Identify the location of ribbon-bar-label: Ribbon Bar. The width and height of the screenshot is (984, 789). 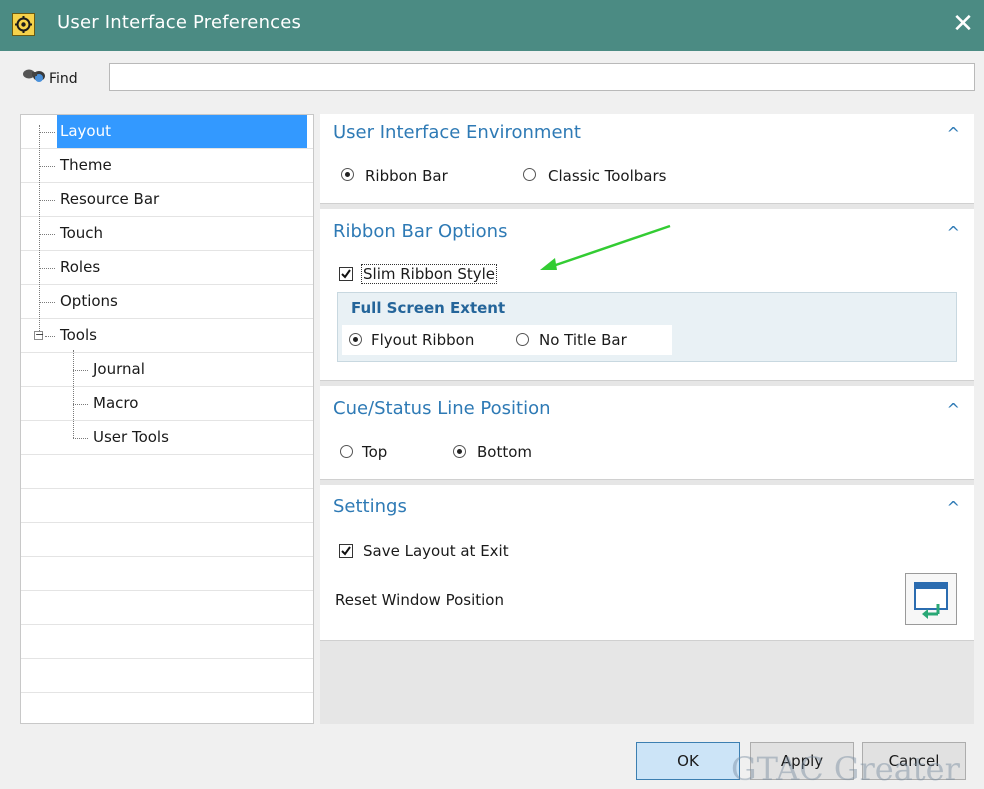
(406, 176).